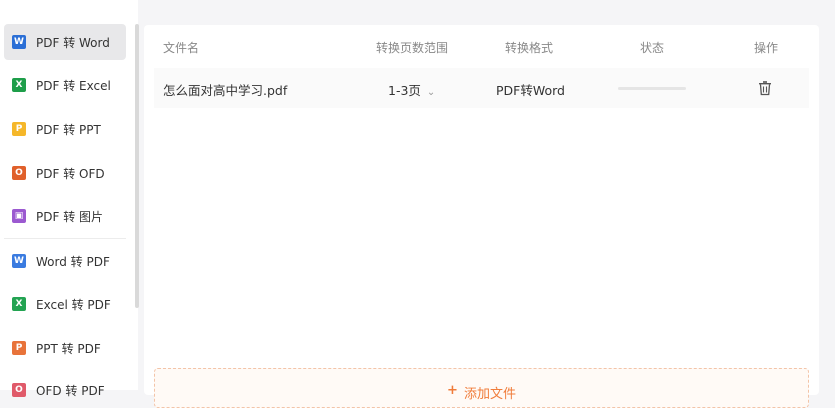 The height and width of the screenshot is (408, 835). I want to click on sidebar-item-pdf-to-ofd: O PDF 转 OFD, so click(65, 173).